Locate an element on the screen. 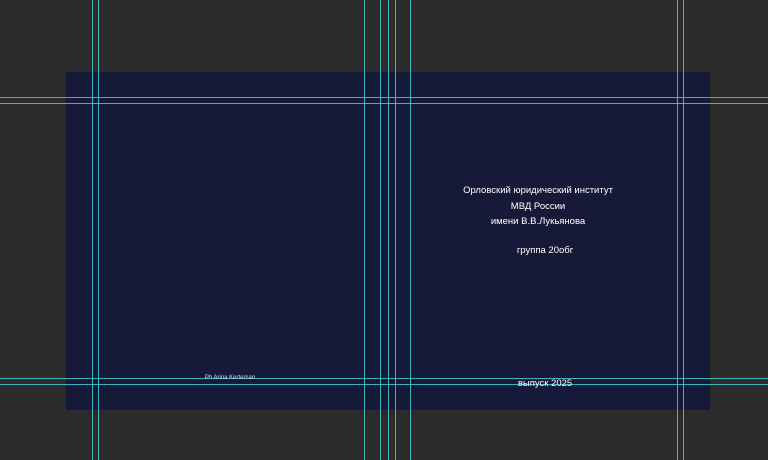 This screenshot has height=460, width=768. photographer-credit: Ph Arina Kerteman is located at coordinates (230, 378).